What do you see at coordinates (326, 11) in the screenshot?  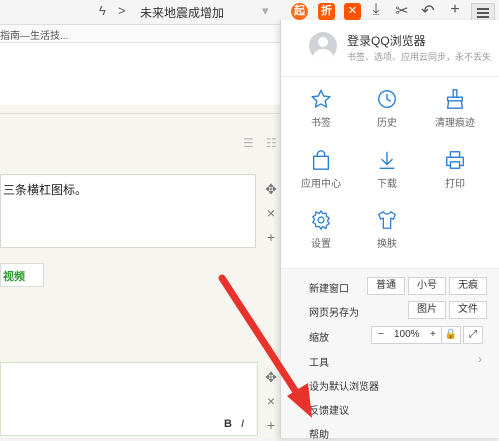 I see `discount-extension-icon: 折` at bounding box center [326, 11].